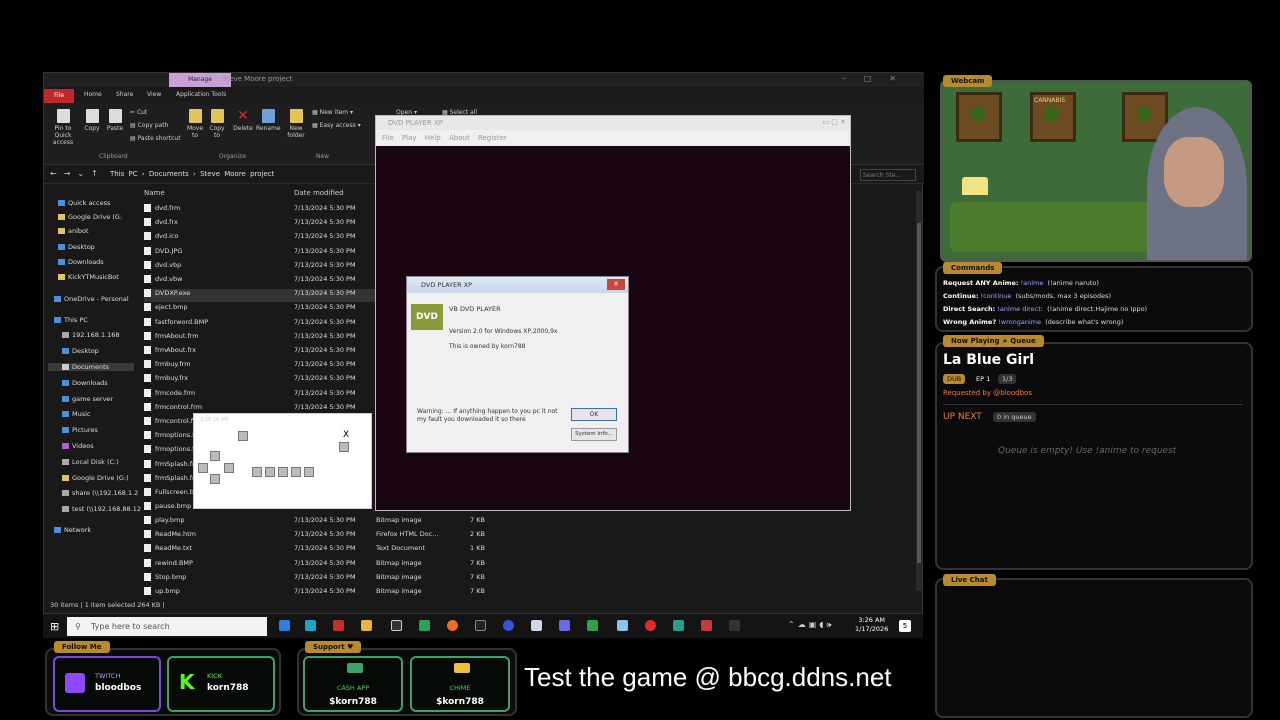  Describe the element at coordinates (221, 684) in the screenshot. I see `kick-link: K KICK korn788` at that location.